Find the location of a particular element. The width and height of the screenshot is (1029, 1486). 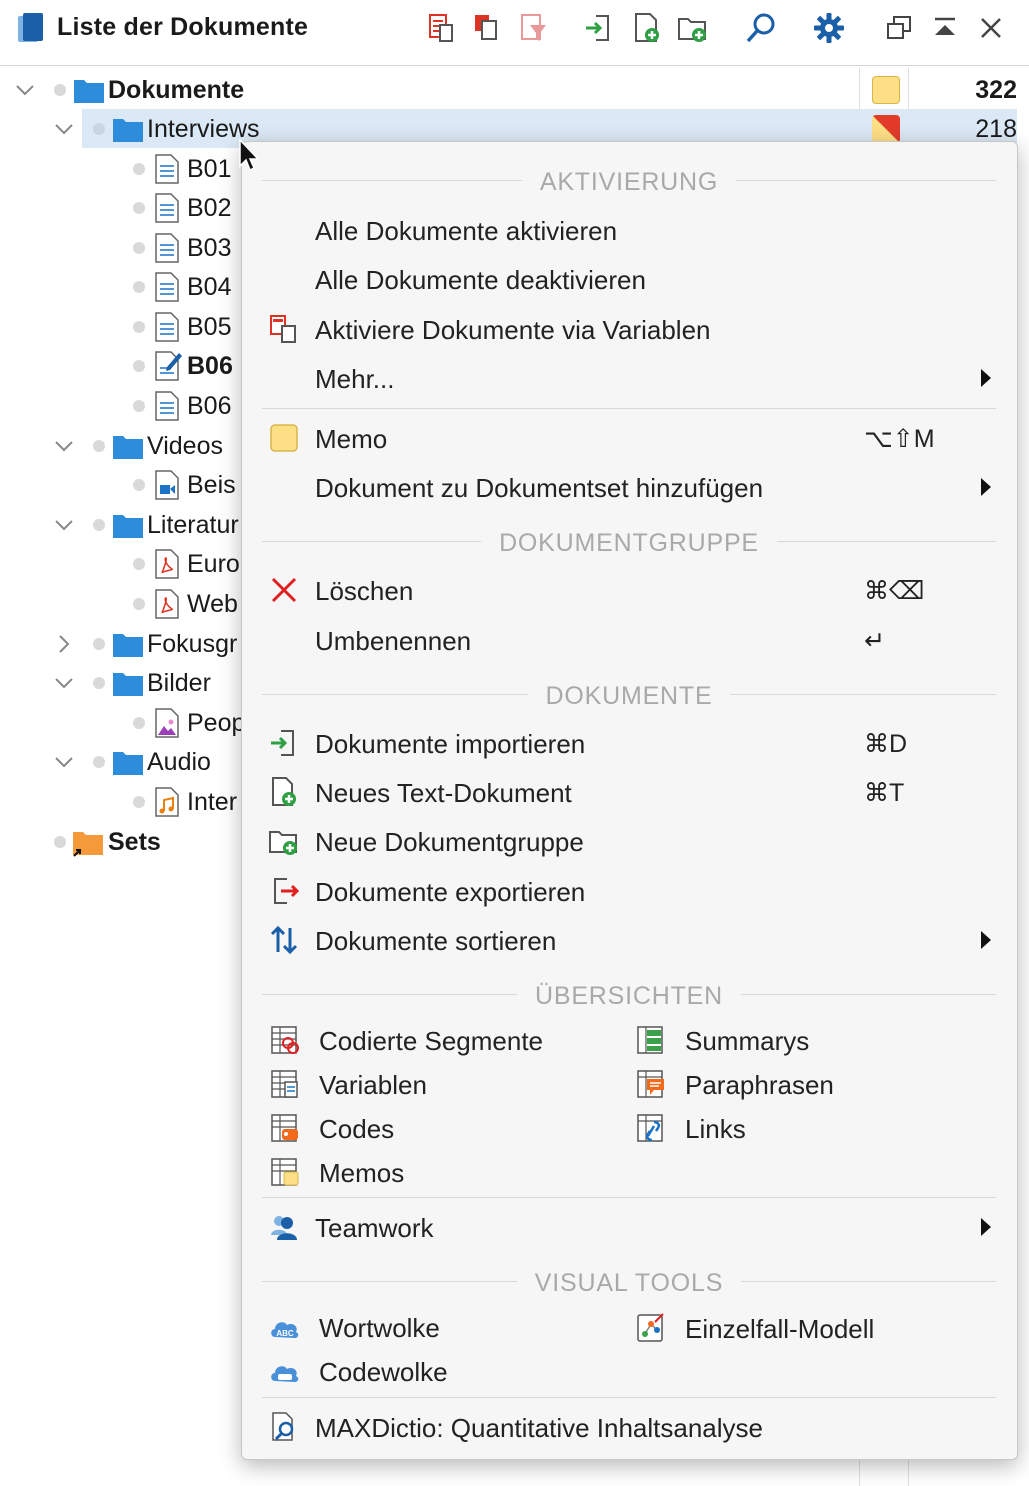

memo-partial-icon is located at coordinates (886, 129).